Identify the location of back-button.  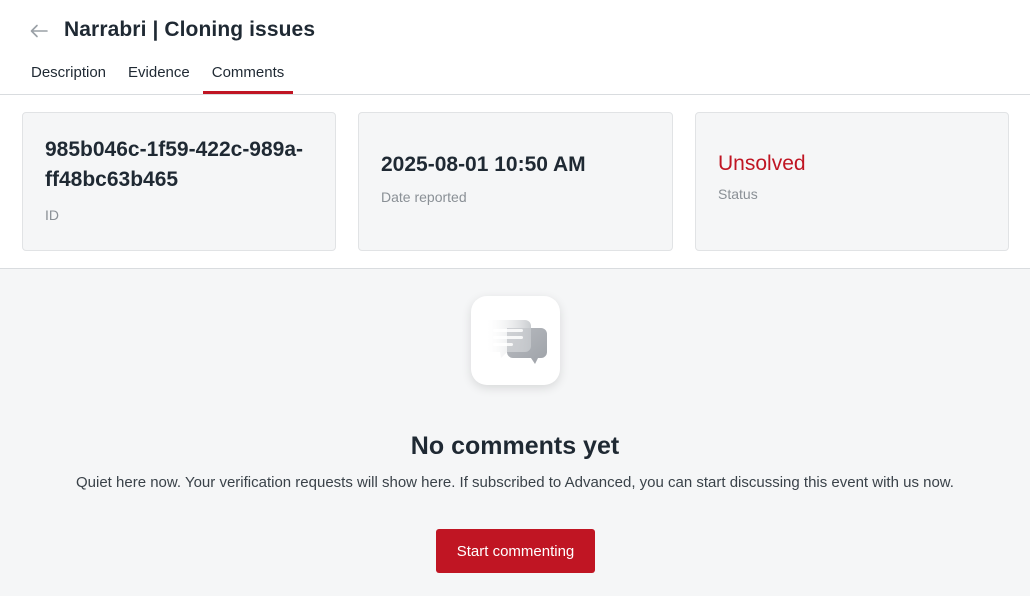
(39, 31).